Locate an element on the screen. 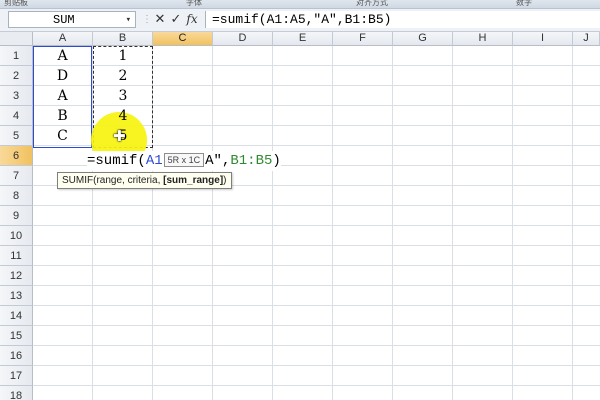  column-header-i: I is located at coordinates (543, 39).